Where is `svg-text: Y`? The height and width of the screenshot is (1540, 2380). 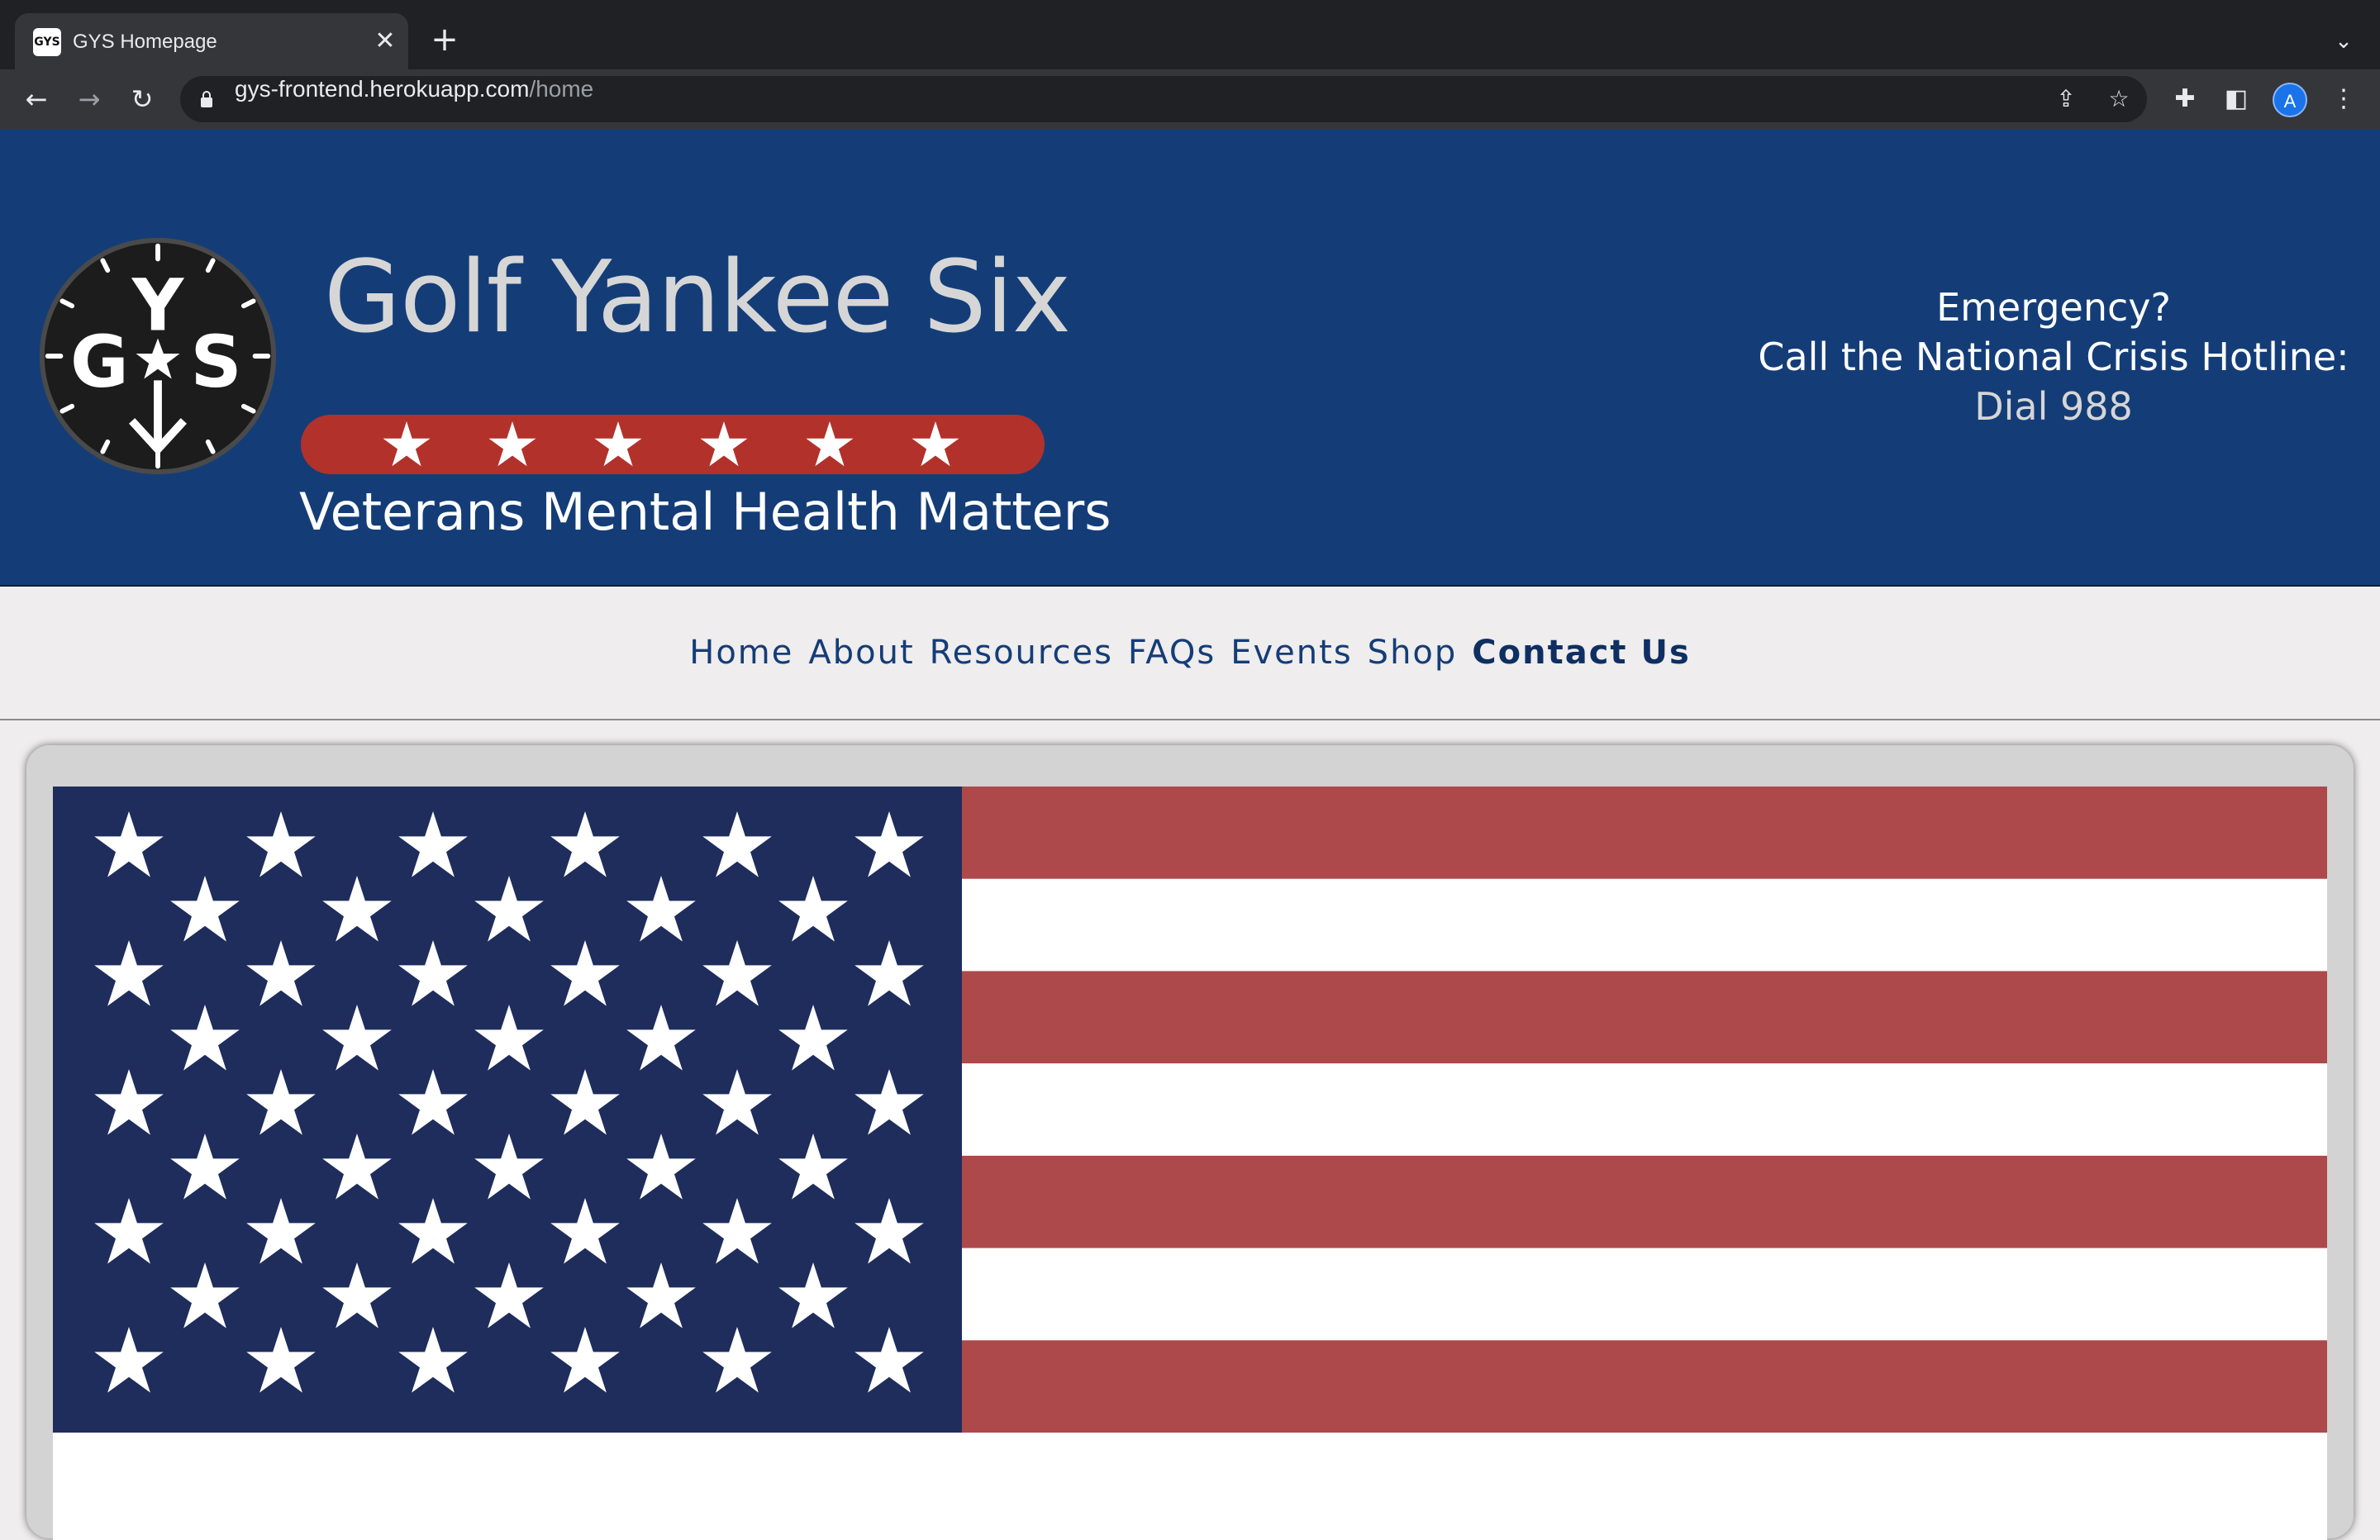 svg-text: Y is located at coordinates (158, 306).